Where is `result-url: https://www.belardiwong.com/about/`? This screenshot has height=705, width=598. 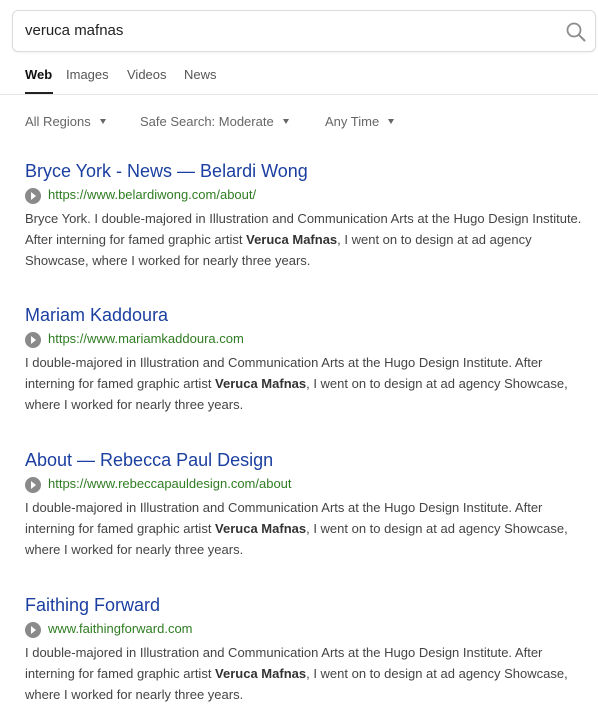
result-url: https://www.belardiwong.com/about/ is located at coordinates (152, 194).